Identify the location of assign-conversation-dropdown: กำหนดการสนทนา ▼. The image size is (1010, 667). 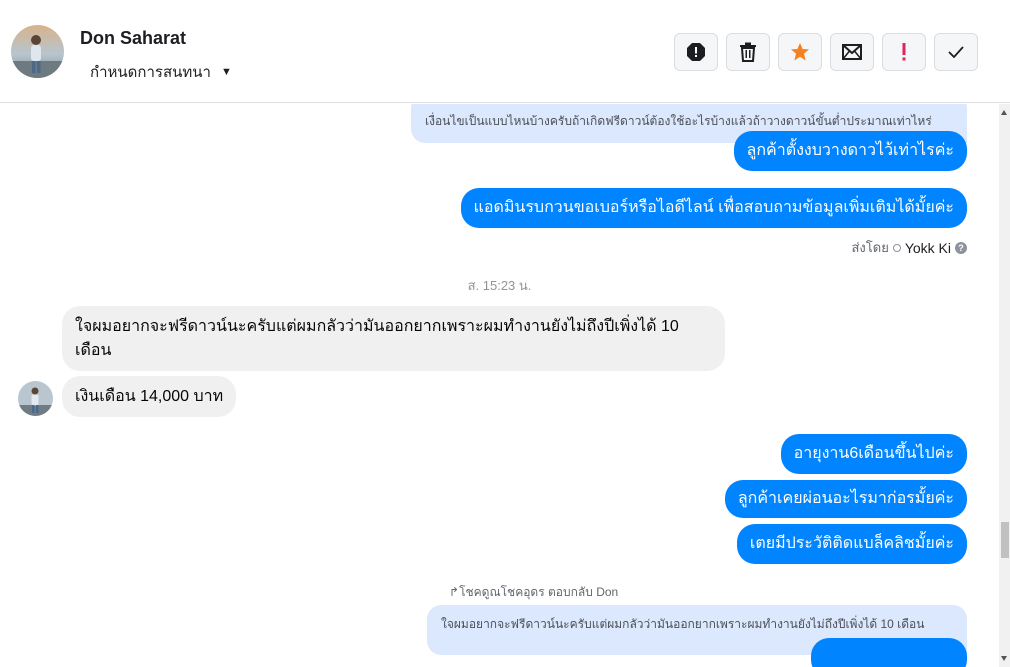
(161, 72).